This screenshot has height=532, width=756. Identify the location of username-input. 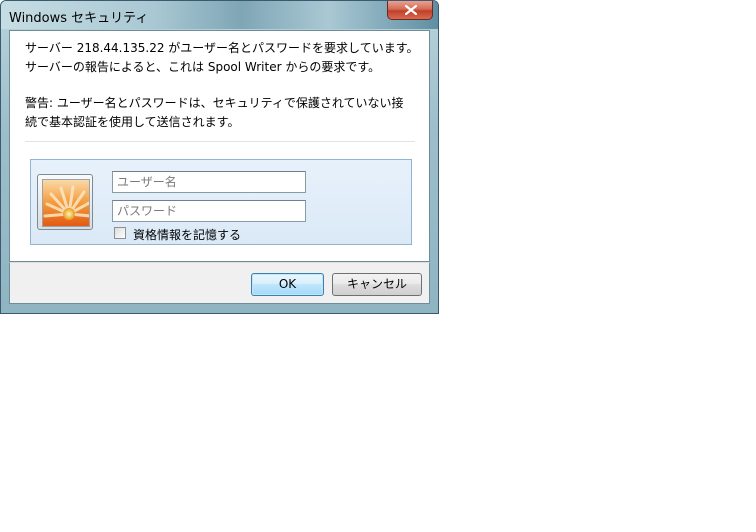
(209, 182).